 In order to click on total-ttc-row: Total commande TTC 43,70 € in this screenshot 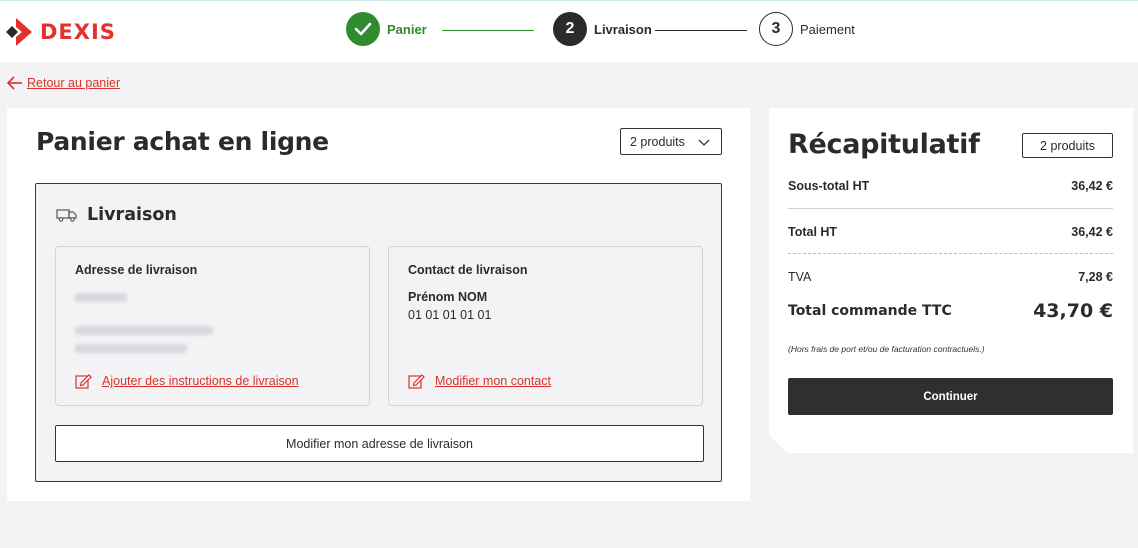, I will do `click(950, 311)`.